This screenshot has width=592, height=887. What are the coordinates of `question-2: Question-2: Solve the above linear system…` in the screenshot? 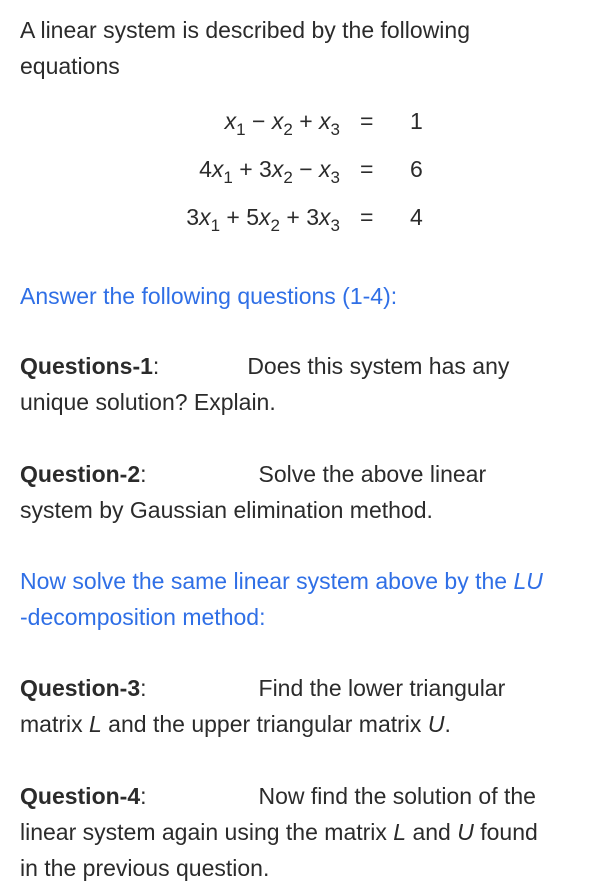 It's located at (297, 492).